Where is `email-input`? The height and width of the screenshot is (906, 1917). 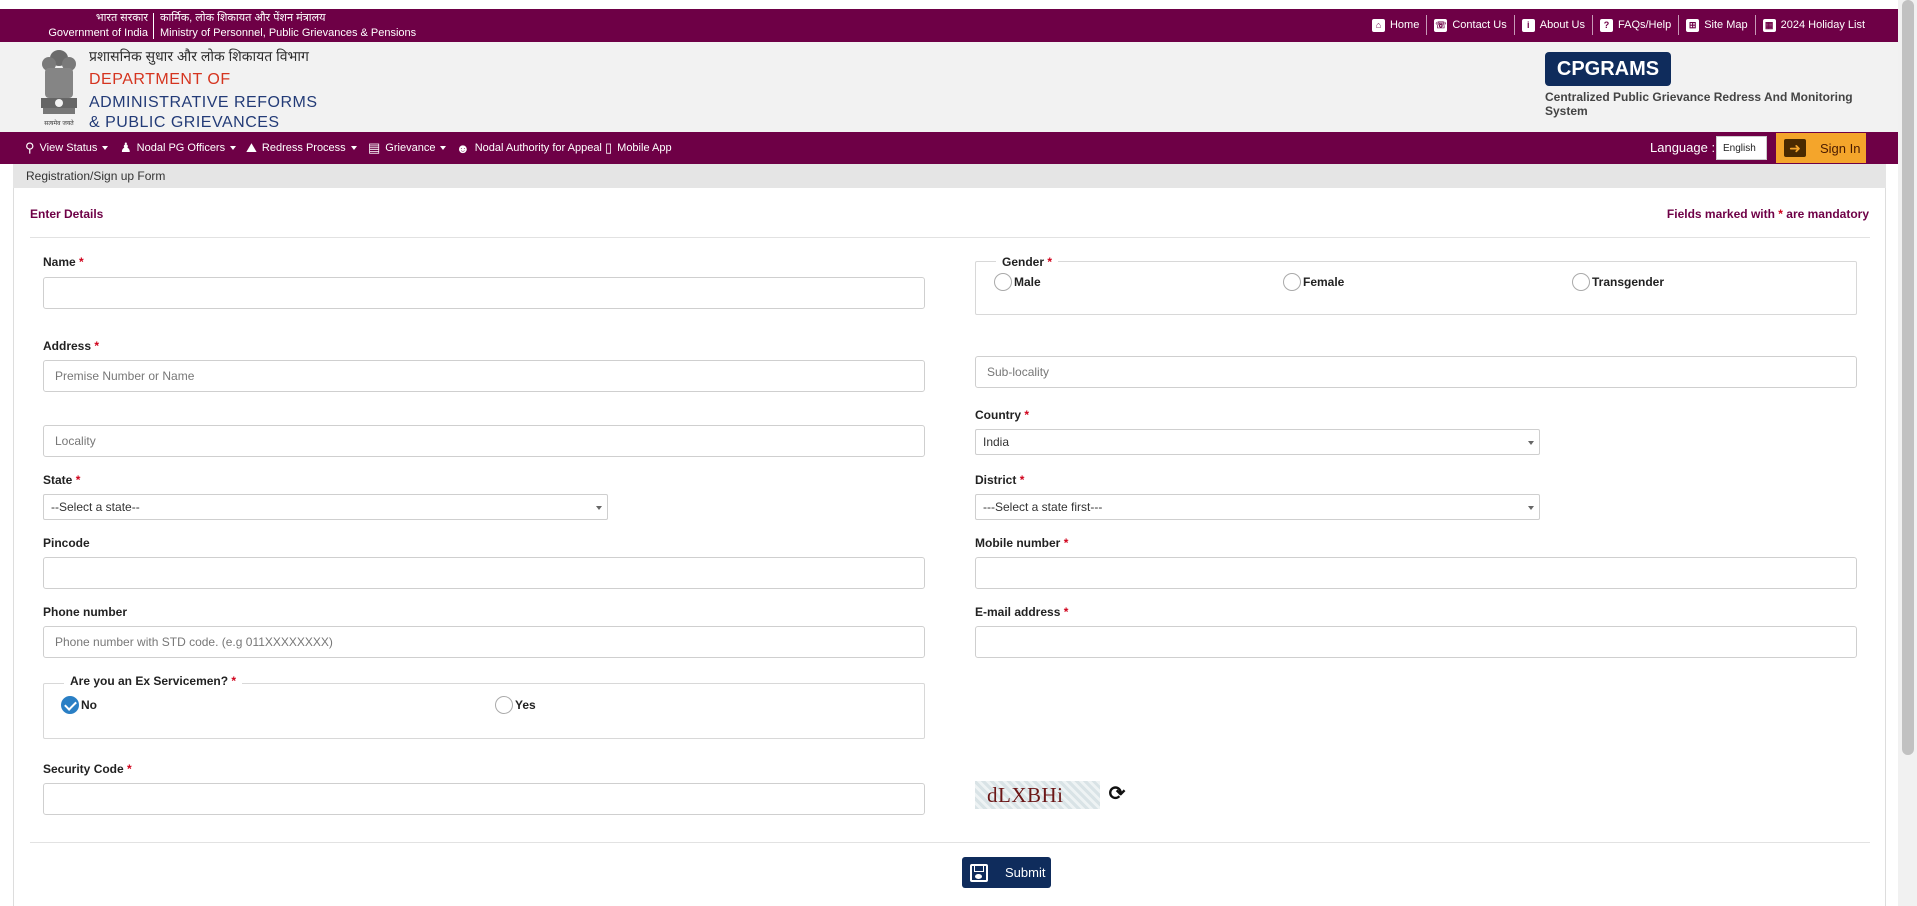
email-input is located at coordinates (1416, 642).